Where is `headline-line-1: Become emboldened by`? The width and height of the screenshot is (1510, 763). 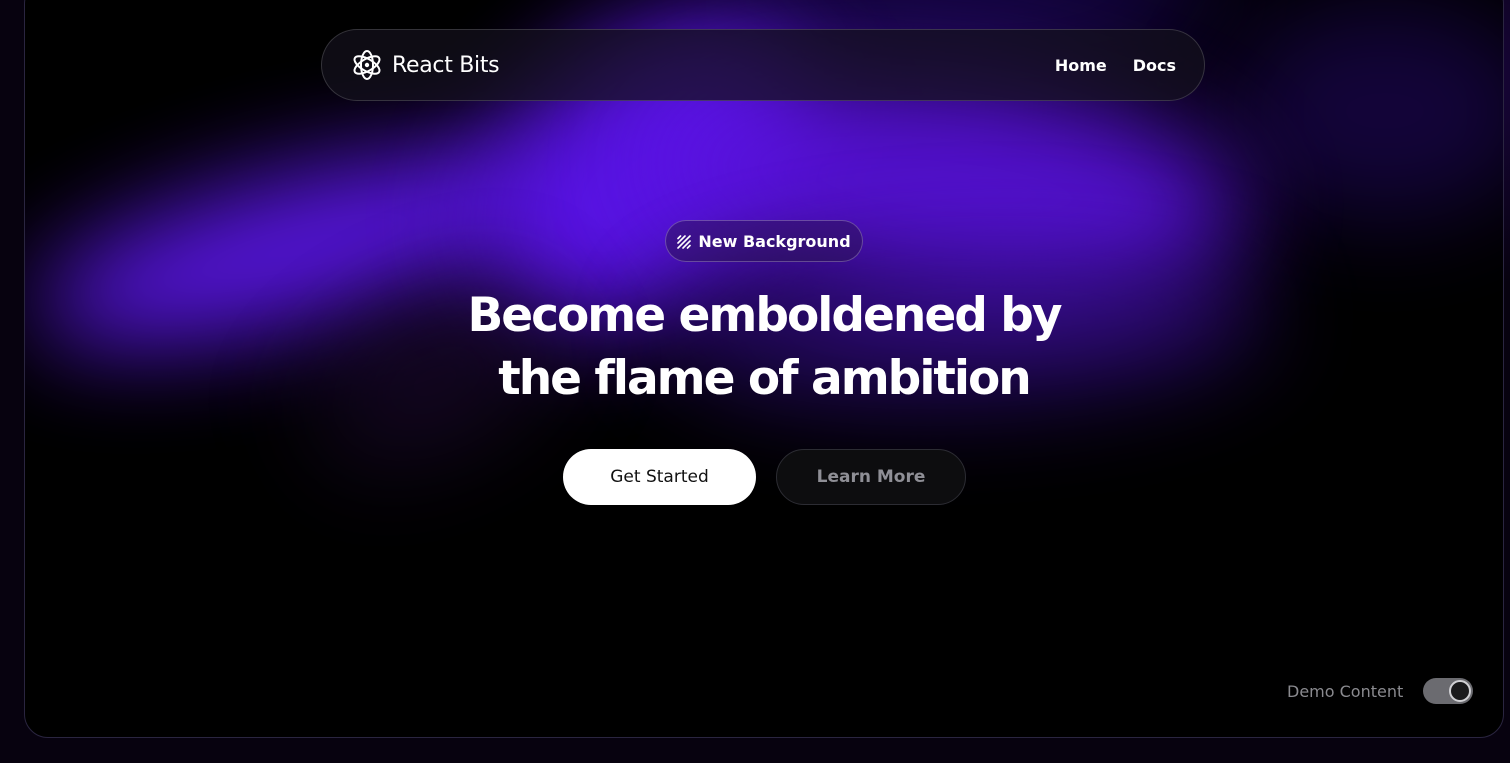 headline-line-1: Become emboldened by is located at coordinates (764, 315).